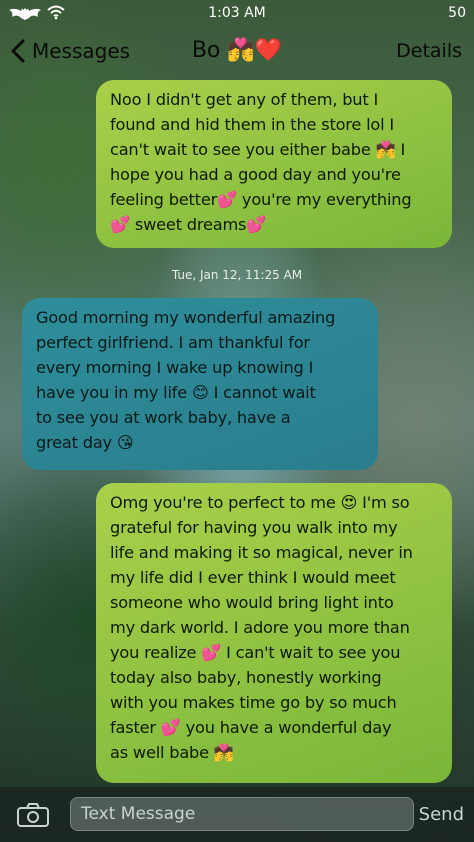 Image resolution: width=474 pixels, height=842 pixels. What do you see at coordinates (429, 51) in the screenshot?
I see `details-button: Details` at bounding box center [429, 51].